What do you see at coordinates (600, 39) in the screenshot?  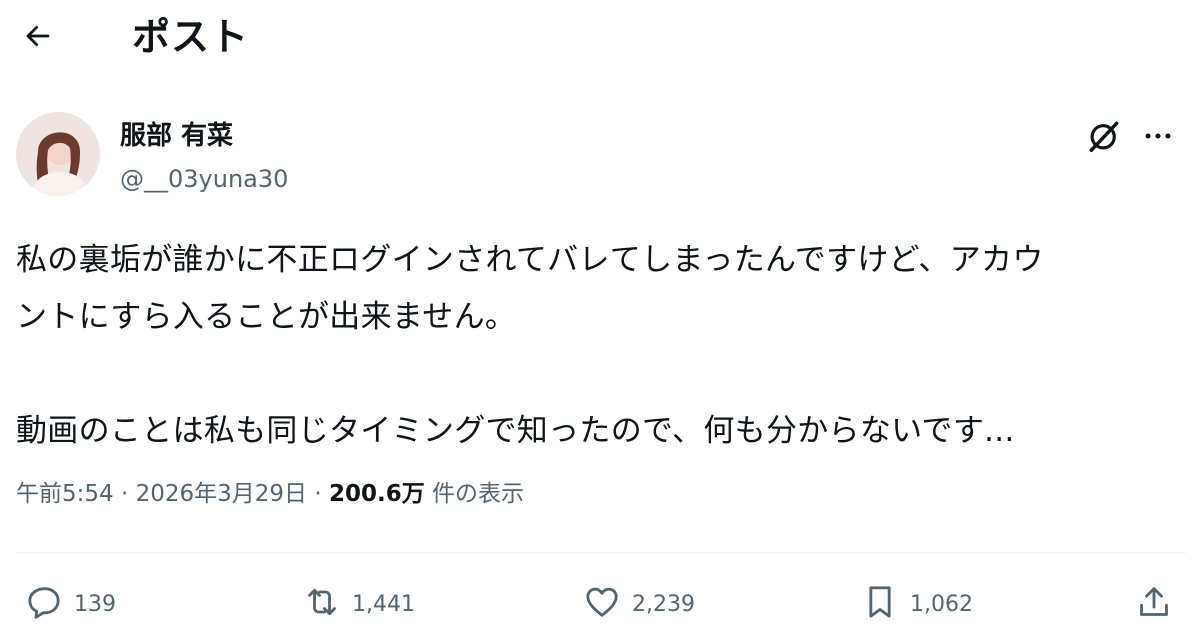 I see `top-bar: ポスト` at bounding box center [600, 39].